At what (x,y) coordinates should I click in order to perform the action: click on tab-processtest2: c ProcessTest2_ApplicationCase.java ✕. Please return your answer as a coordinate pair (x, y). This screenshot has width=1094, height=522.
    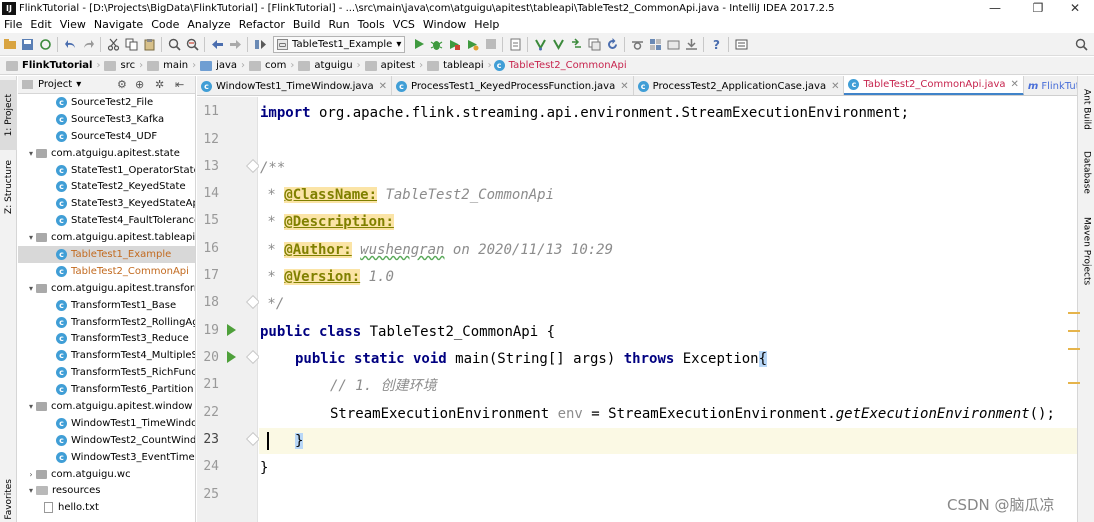
    Looking at the image, I should click on (739, 85).